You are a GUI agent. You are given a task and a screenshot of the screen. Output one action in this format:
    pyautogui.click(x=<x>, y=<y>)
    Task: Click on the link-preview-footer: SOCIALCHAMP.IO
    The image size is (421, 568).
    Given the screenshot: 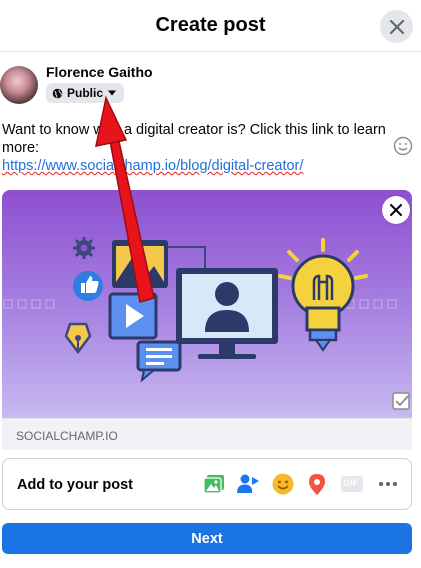 What is the action you would take?
    pyautogui.click(x=207, y=434)
    